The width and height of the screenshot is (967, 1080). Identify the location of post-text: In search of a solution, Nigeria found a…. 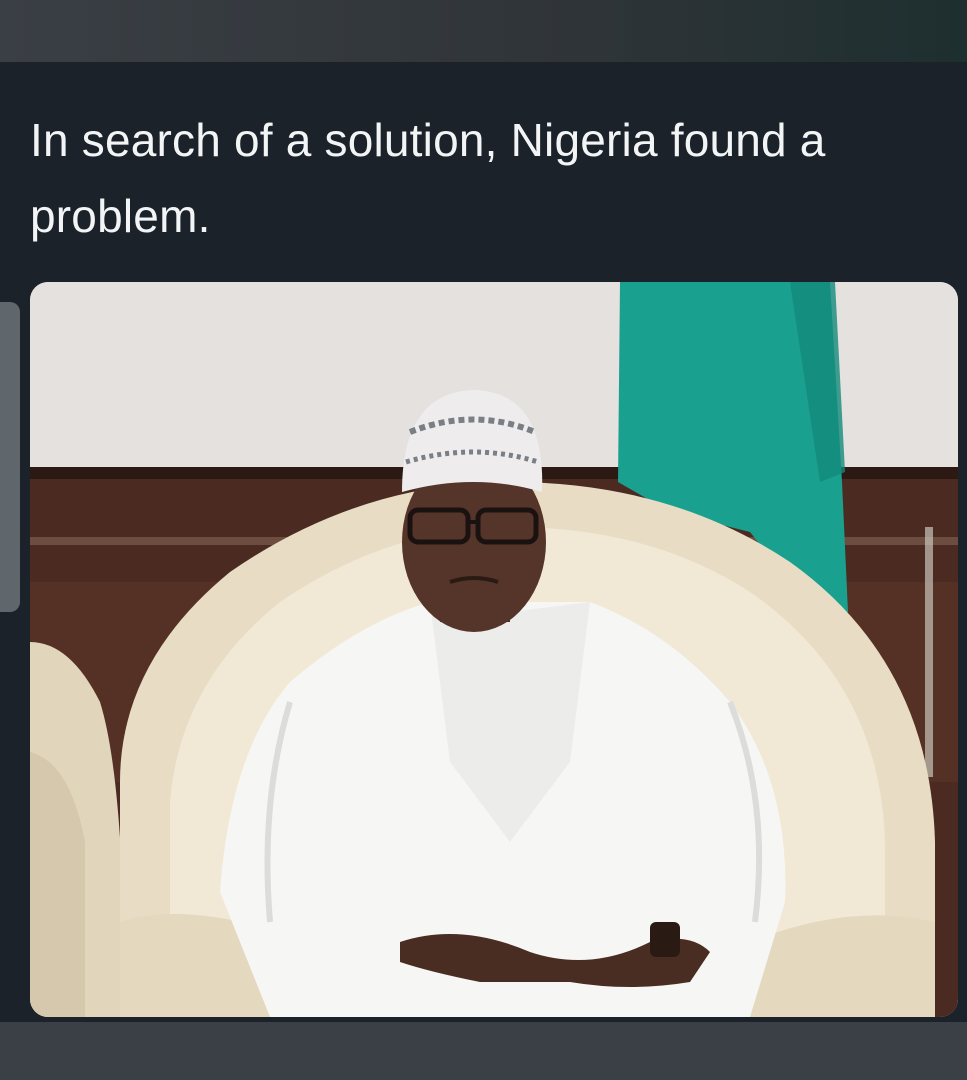
(428, 178).